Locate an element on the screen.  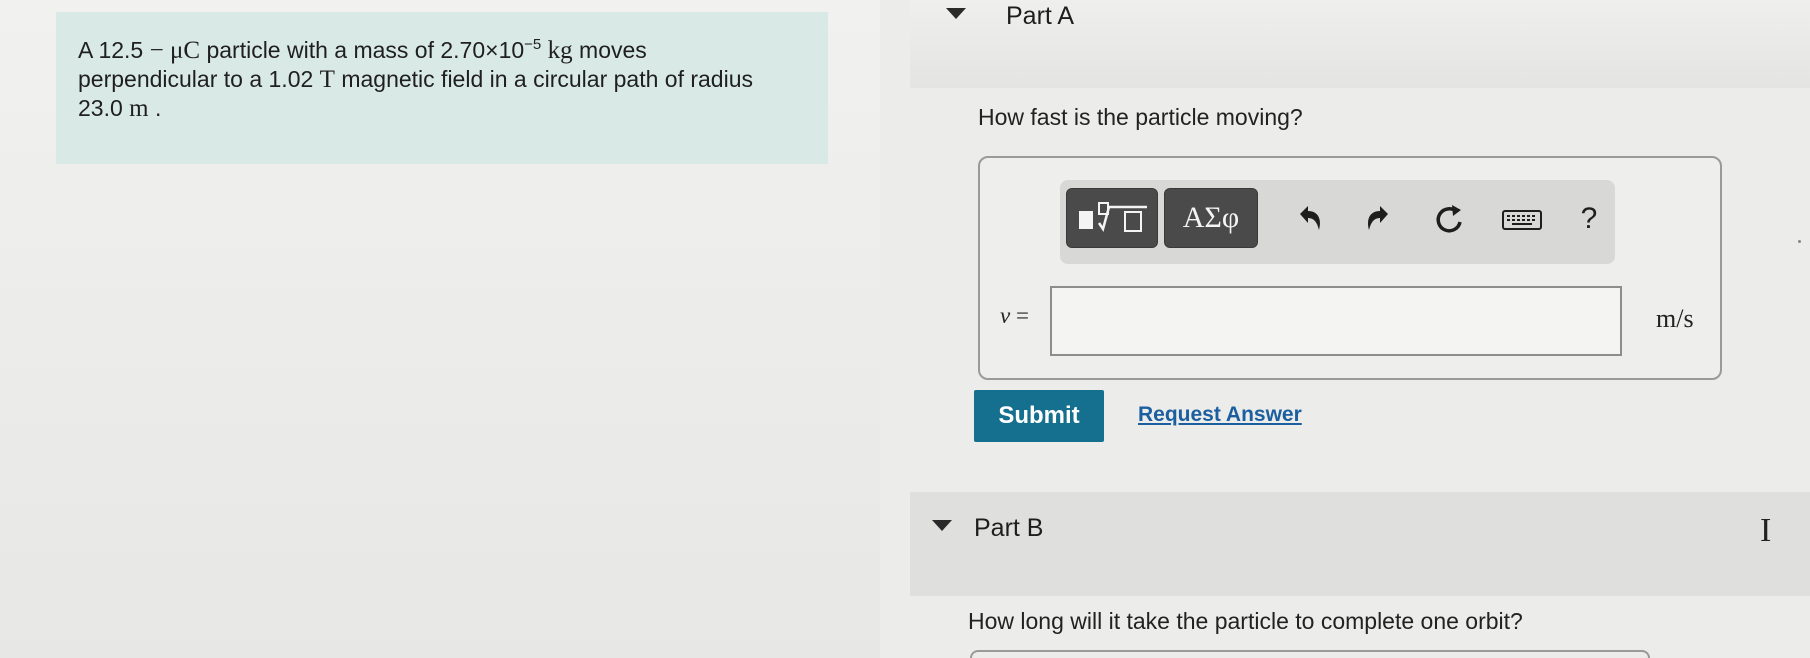
variable-symbol: v is located at coordinates (1005, 315).